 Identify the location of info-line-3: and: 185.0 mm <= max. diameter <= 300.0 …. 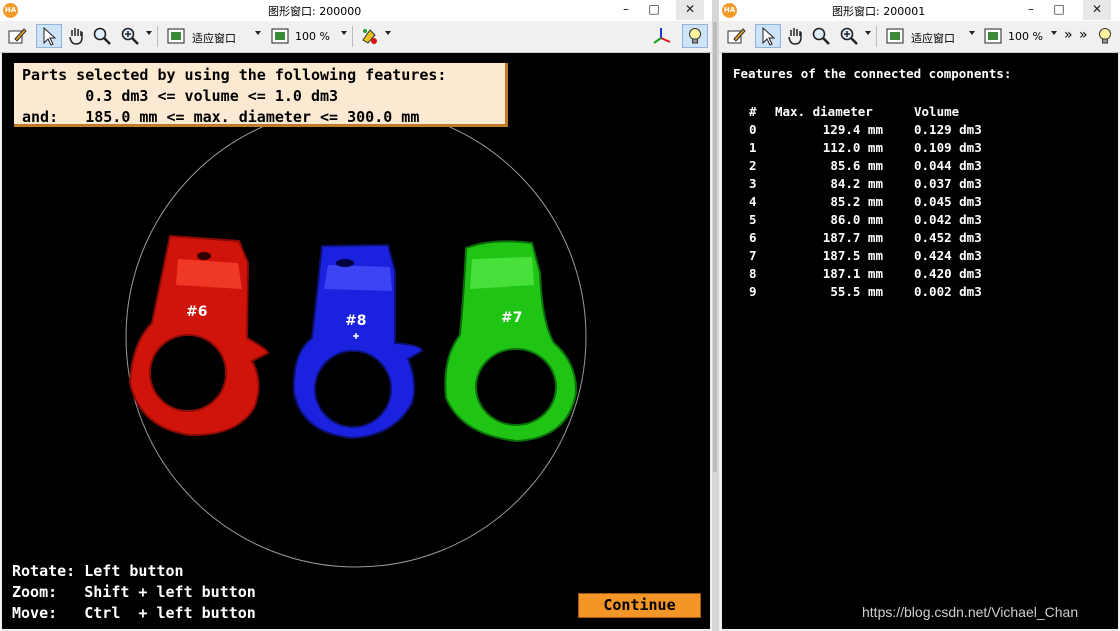
(221, 117).